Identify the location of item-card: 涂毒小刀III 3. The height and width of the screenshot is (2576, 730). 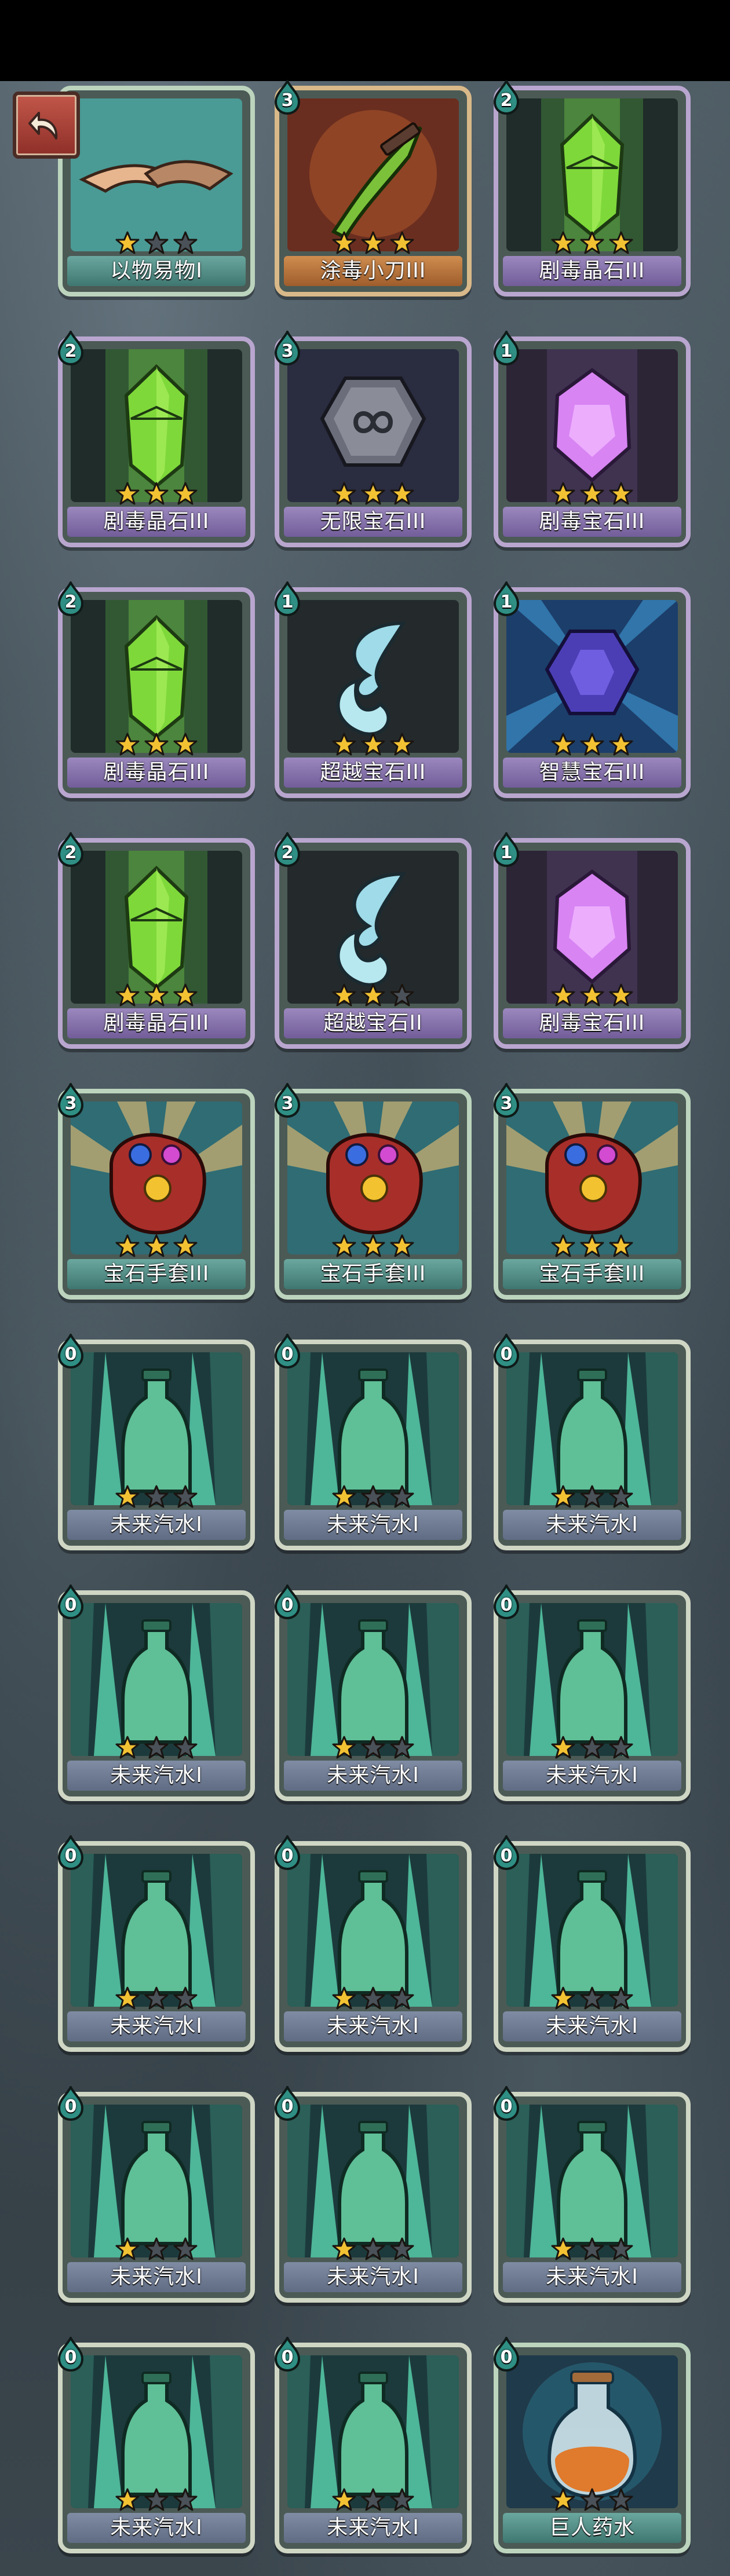
(373, 187).